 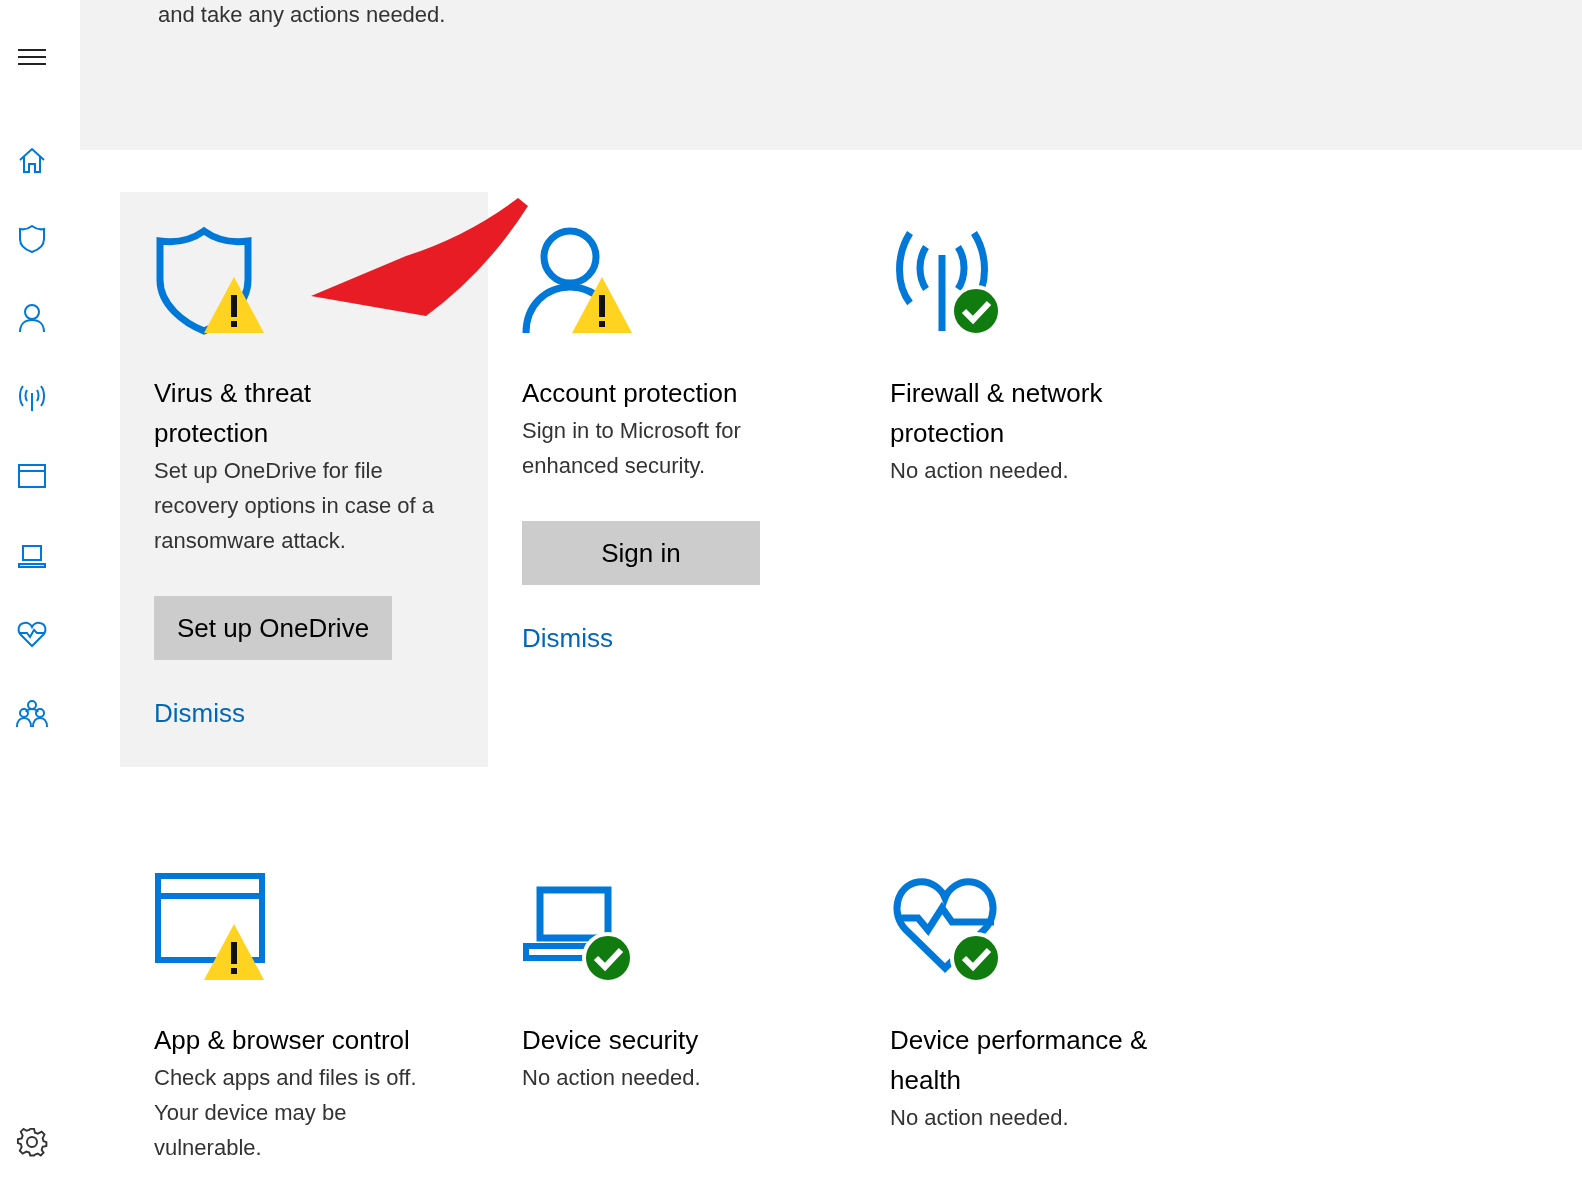 I want to click on highlighted-card: Virus & threat protection Set up OneDrive for file recovery options in case of a ransomware attack. Set up OneDrive Dismiss, so click(x=304, y=479).